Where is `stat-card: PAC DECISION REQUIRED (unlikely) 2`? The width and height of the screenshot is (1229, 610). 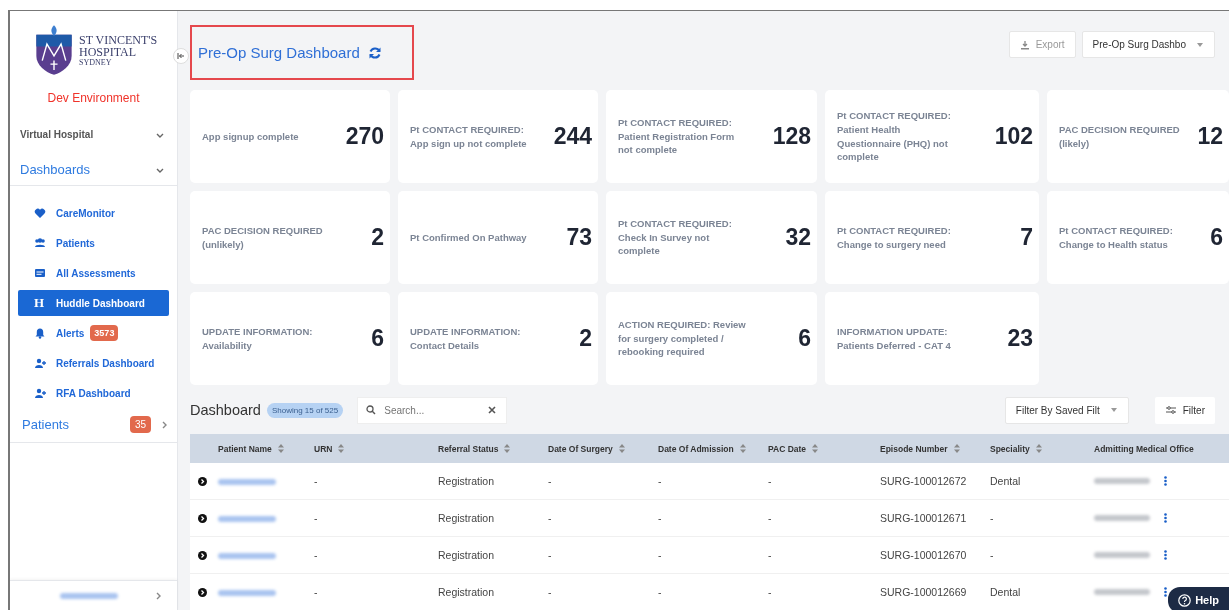 stat-card: PAC DECISION REQUIRED (unlikely) 2 is located at coordinates (290, 238).